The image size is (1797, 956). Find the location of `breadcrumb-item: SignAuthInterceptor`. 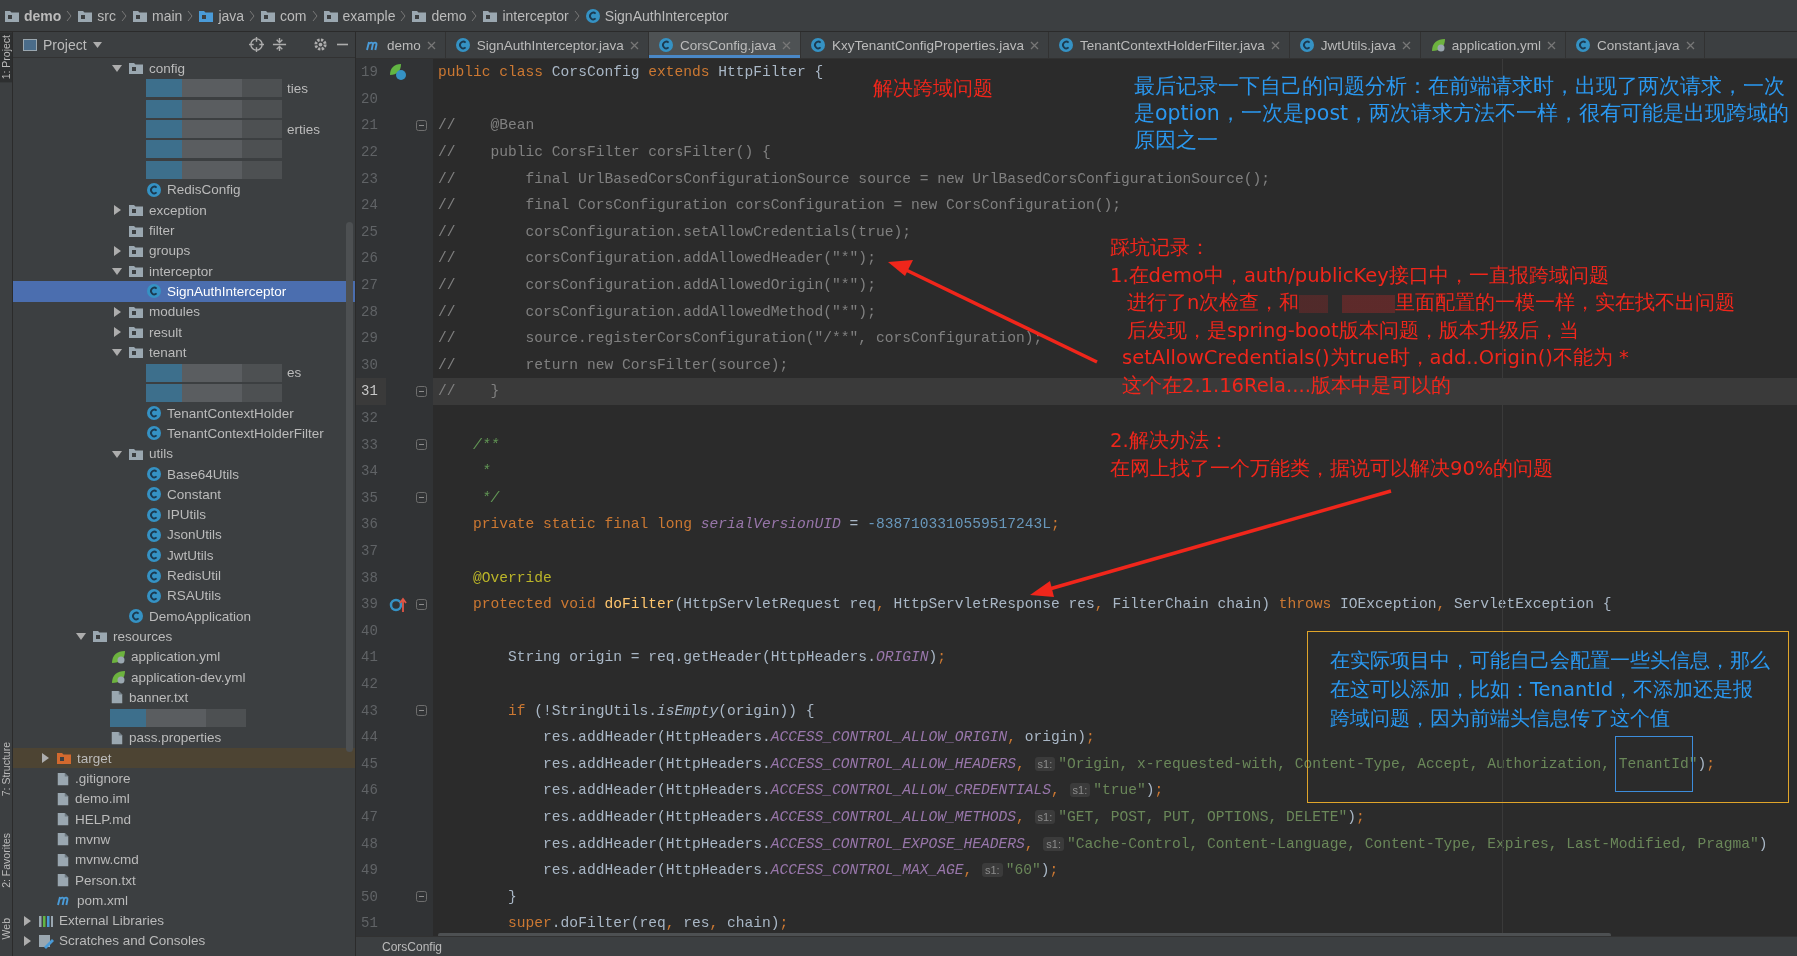

breadcrumb-item: SignAuthInterceptor is located at coordinates (656, 15).